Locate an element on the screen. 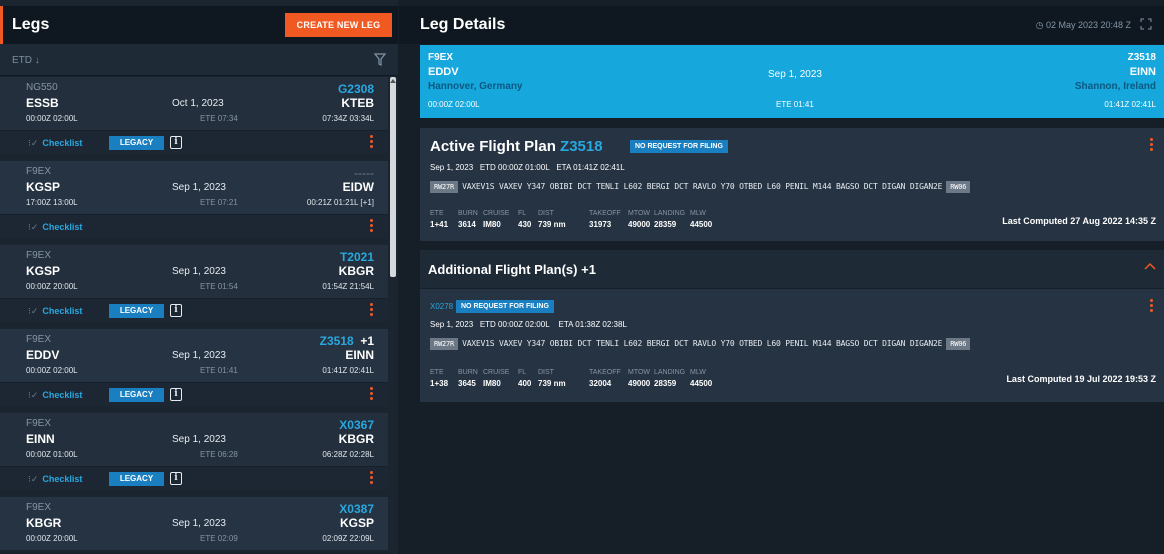 This screenshot has height=554, width=1164. leg-departure: EINN is located at coordinates (40, 439).